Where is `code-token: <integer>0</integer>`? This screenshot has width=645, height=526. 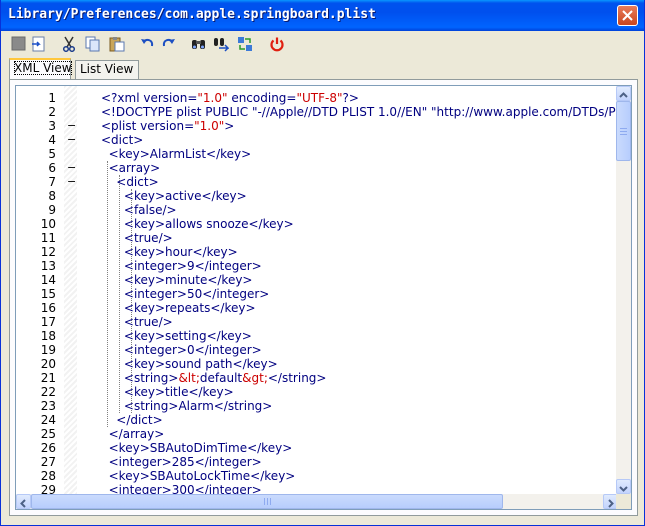 code-token: <integer>0</integer> is located at coordinates (181, 350).